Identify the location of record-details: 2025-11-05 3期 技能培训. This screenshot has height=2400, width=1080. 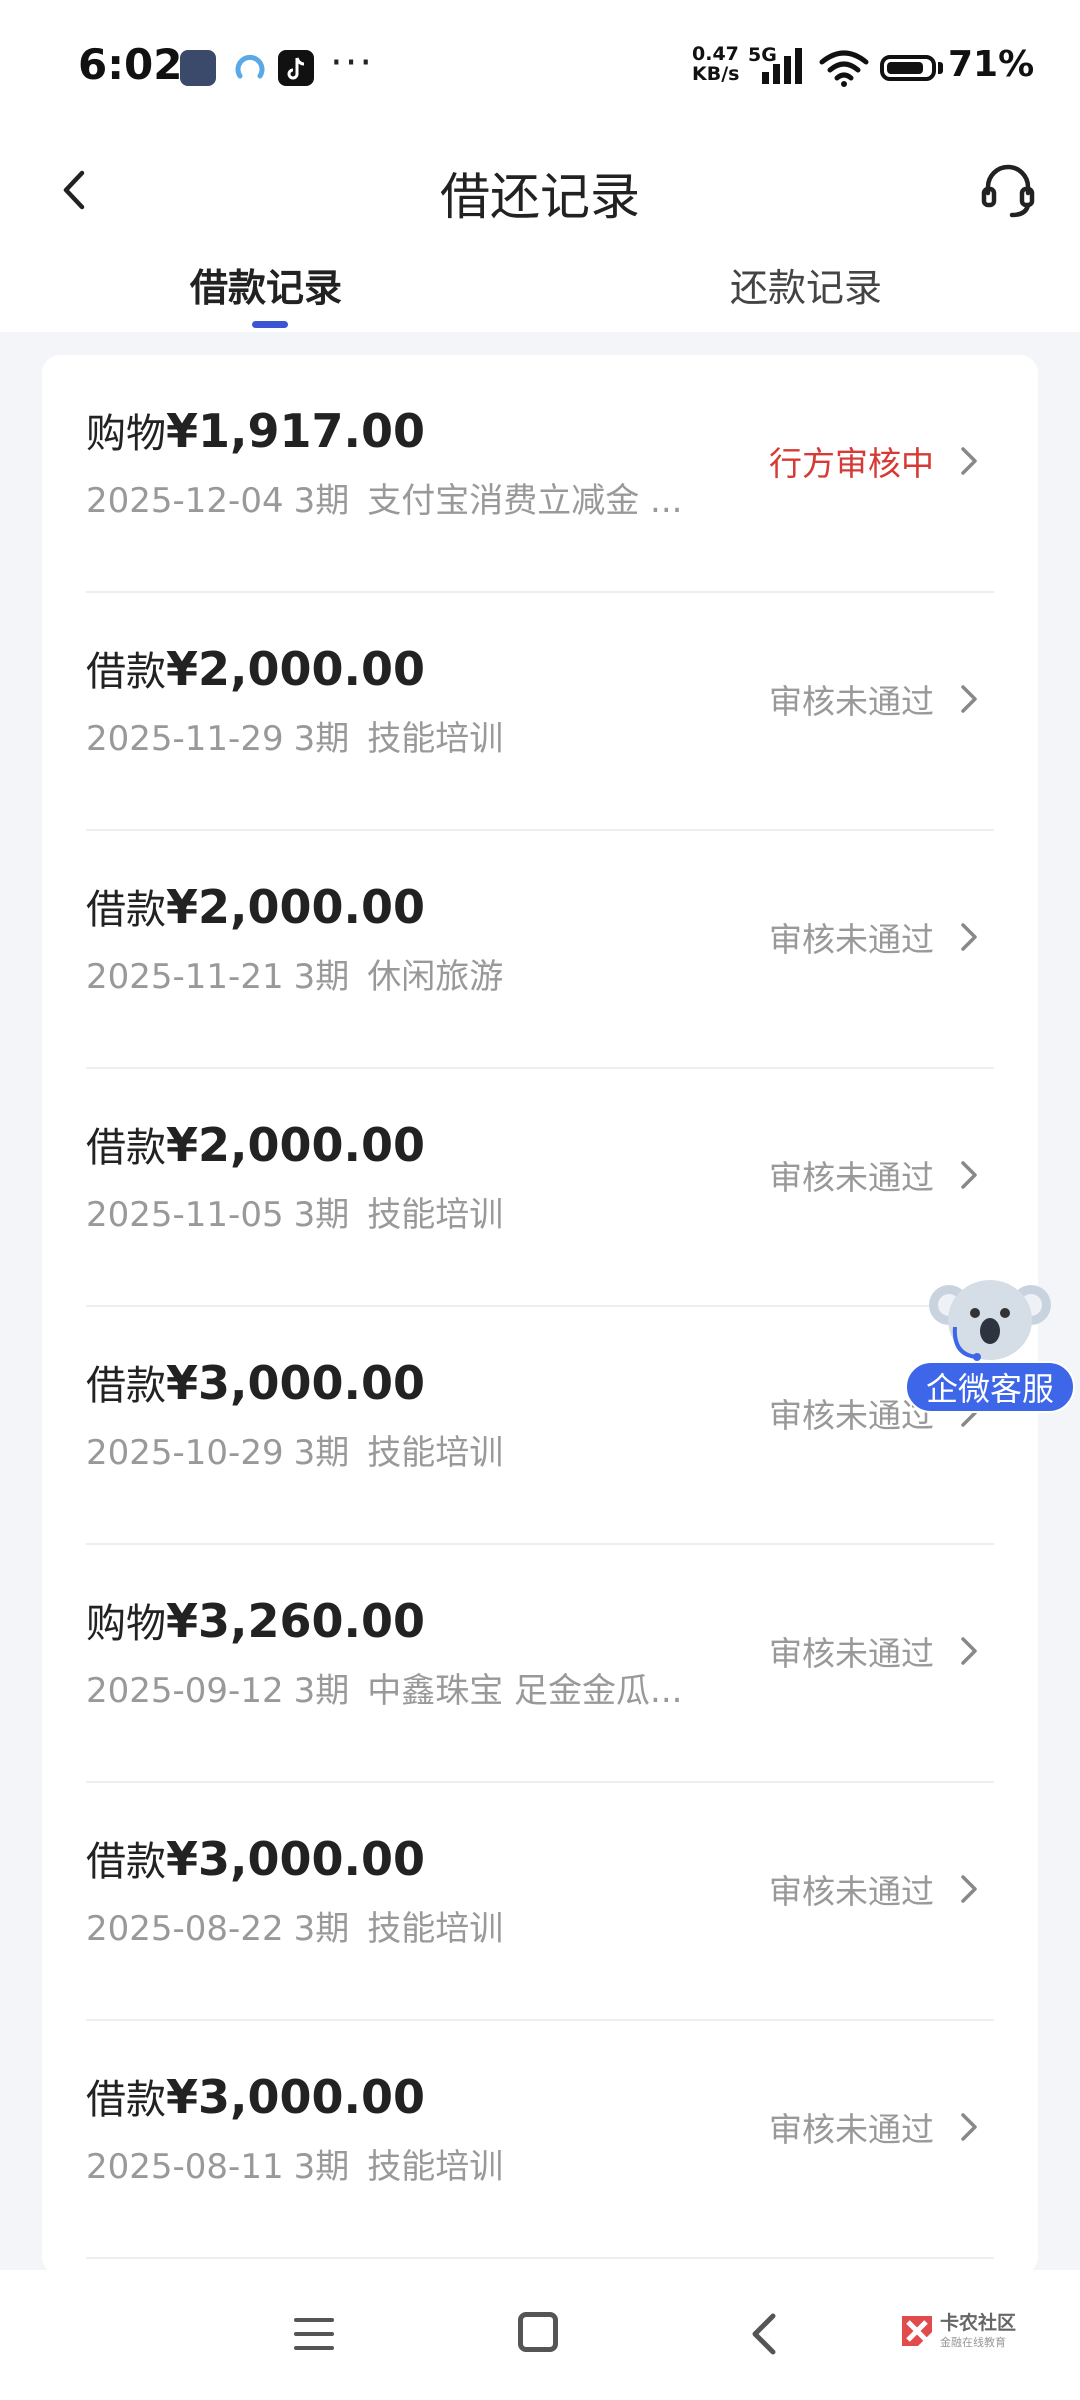
(294, 1211).